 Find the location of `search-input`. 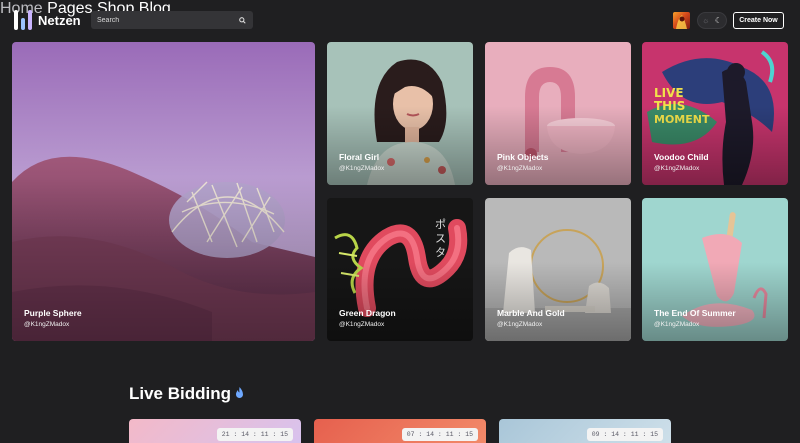

search-input is located at coordinates (167, 20).